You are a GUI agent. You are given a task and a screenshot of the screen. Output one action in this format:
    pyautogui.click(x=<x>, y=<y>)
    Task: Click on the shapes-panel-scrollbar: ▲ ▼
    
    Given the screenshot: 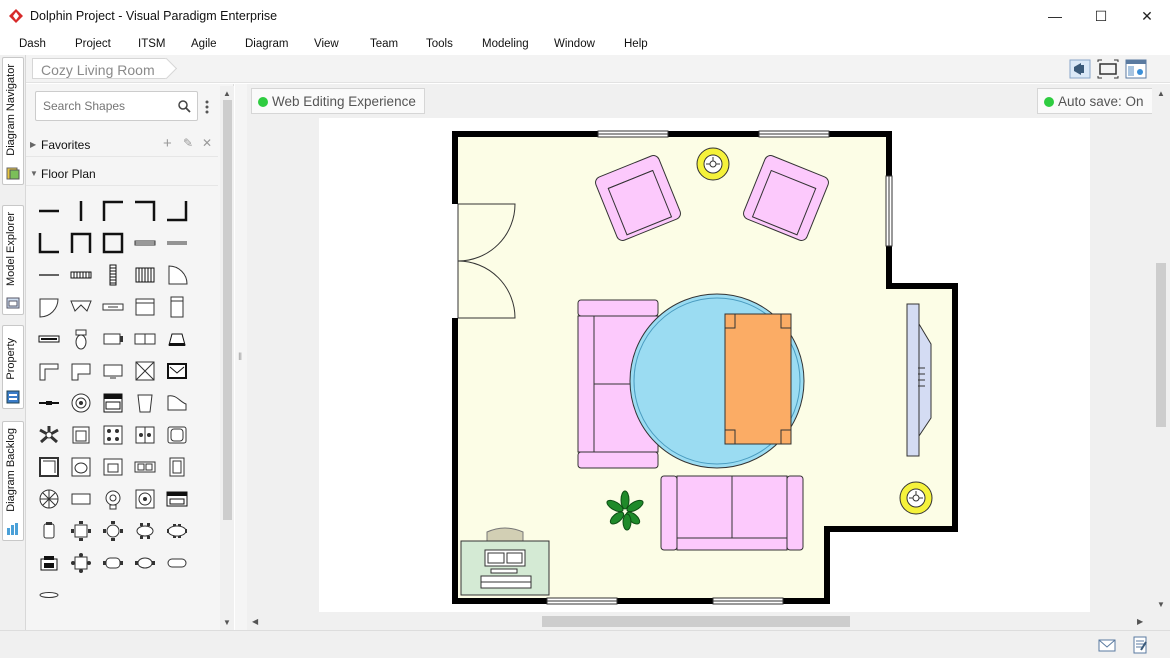 What is the action you would take?
    pyautogui.click(x=227, y=358)
    